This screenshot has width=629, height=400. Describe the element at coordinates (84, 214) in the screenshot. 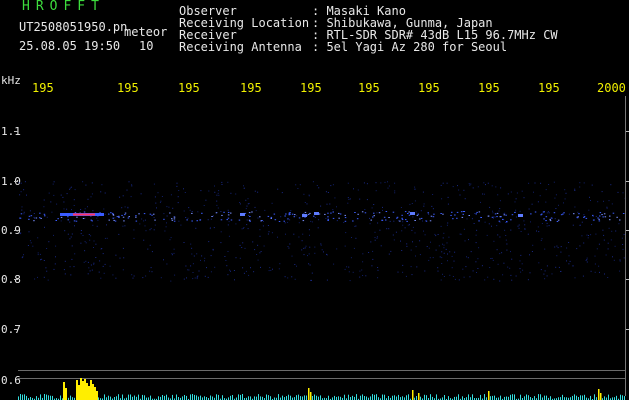

I see `meteor-echo-core` at that location.